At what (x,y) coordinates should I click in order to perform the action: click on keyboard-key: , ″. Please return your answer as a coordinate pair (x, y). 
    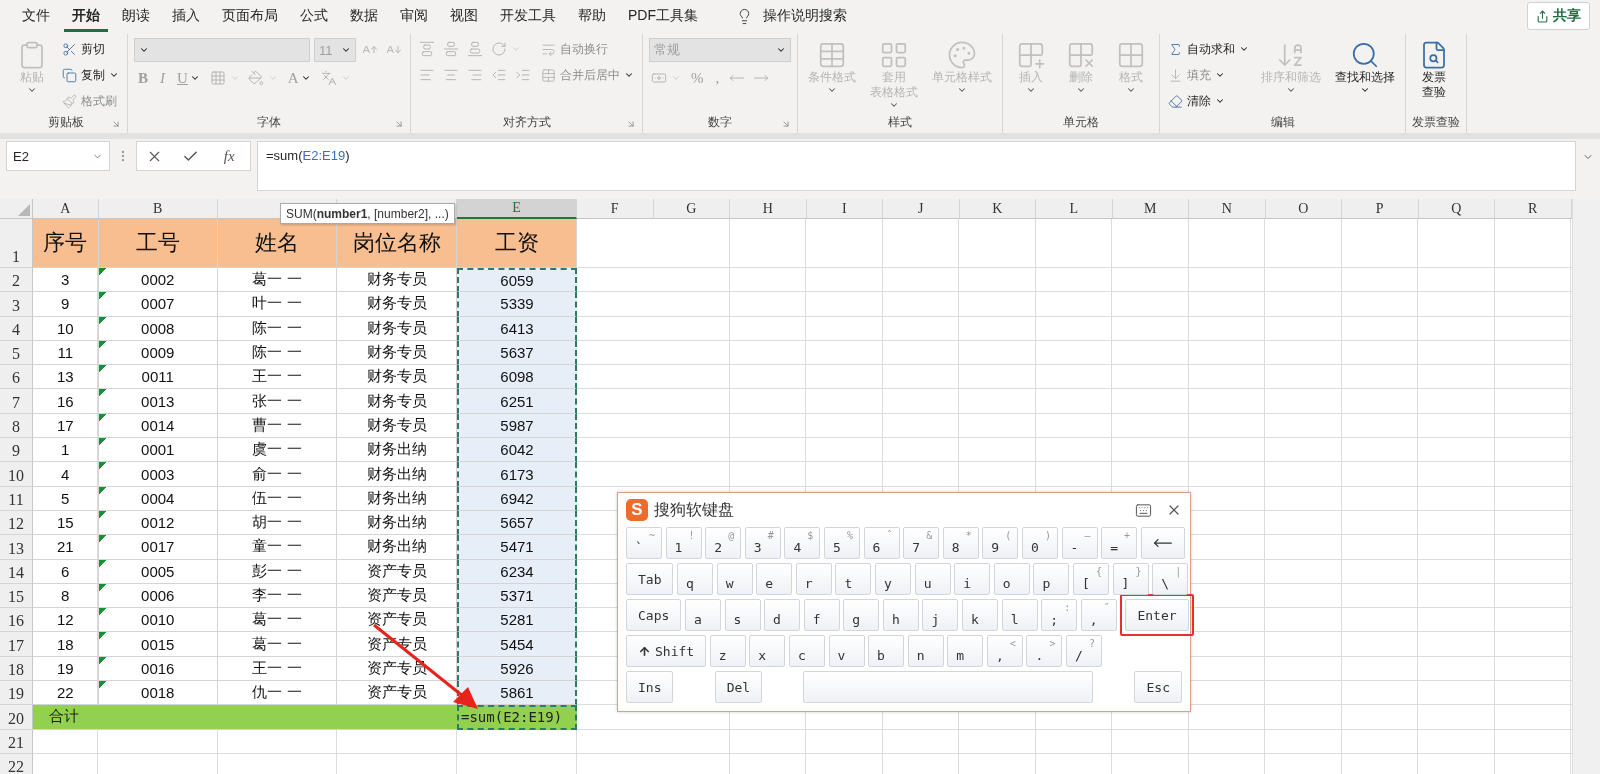
    Looking at the image, I should click on (1098, 615).